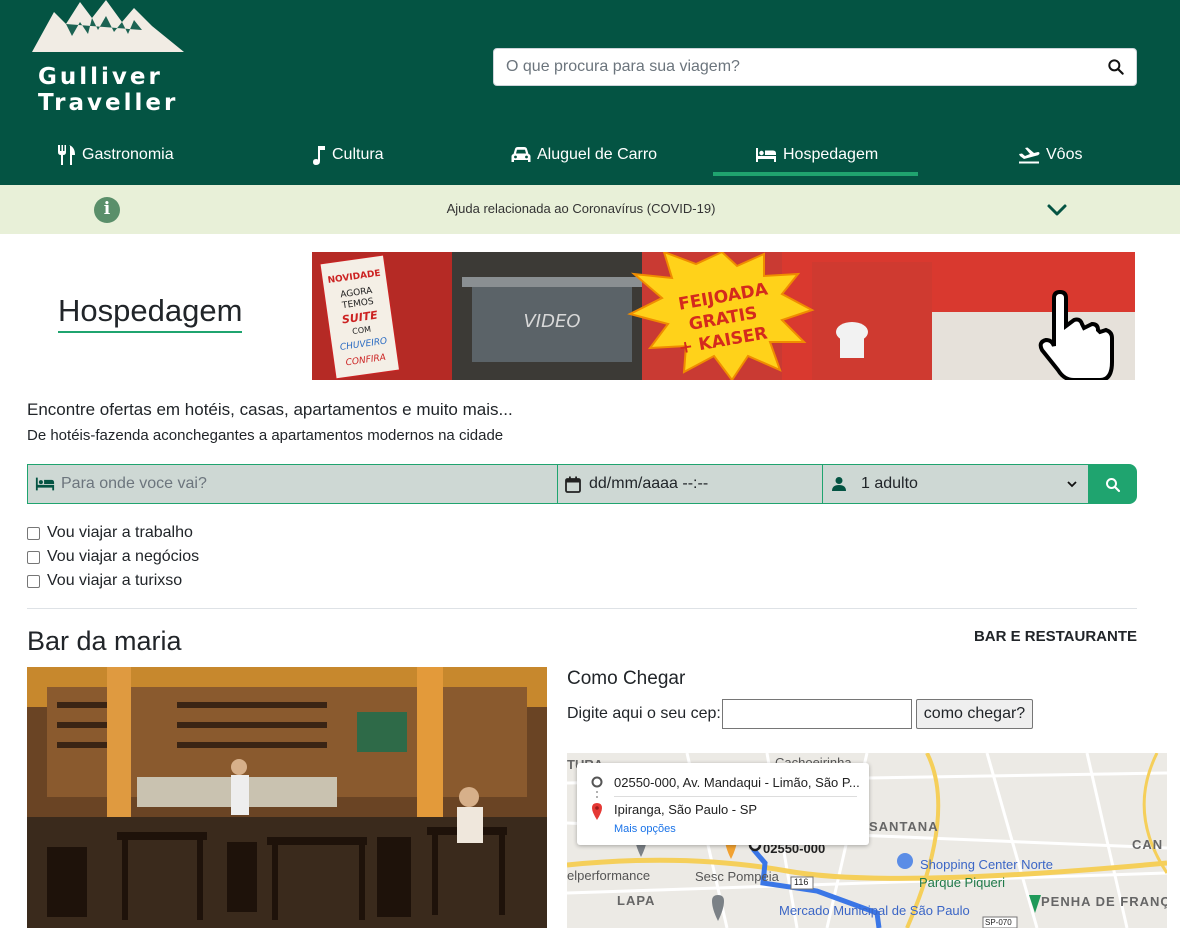 The width and height of the screenshot is (1180, 928). What do you see at coordinates (597, 798) in the screenshot?
I see `route-markers-icon` at bounding box center [597, 798].